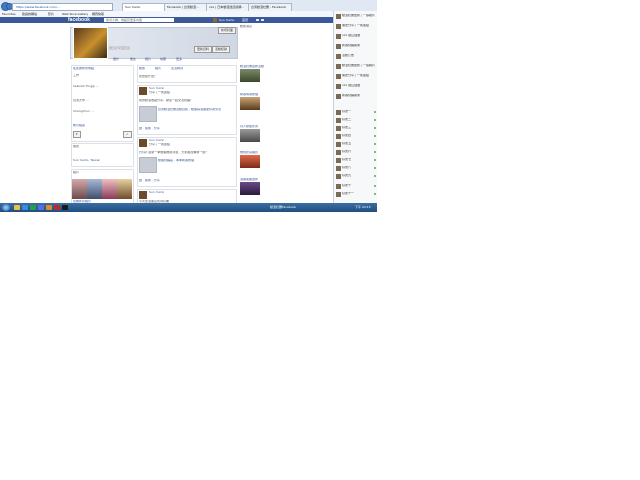  Describe the element at coordinates (177, 68) in the screenshot. I see `composer-event: 生活時刻` at that location.